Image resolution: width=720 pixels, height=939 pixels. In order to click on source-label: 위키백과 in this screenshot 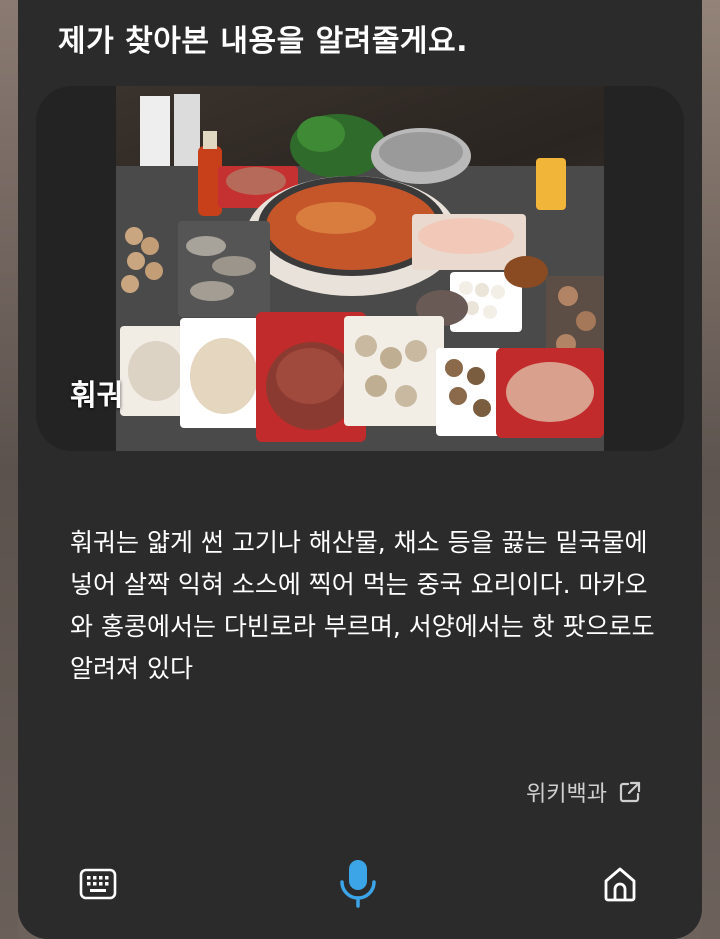, I will do `click(566, 794)`.